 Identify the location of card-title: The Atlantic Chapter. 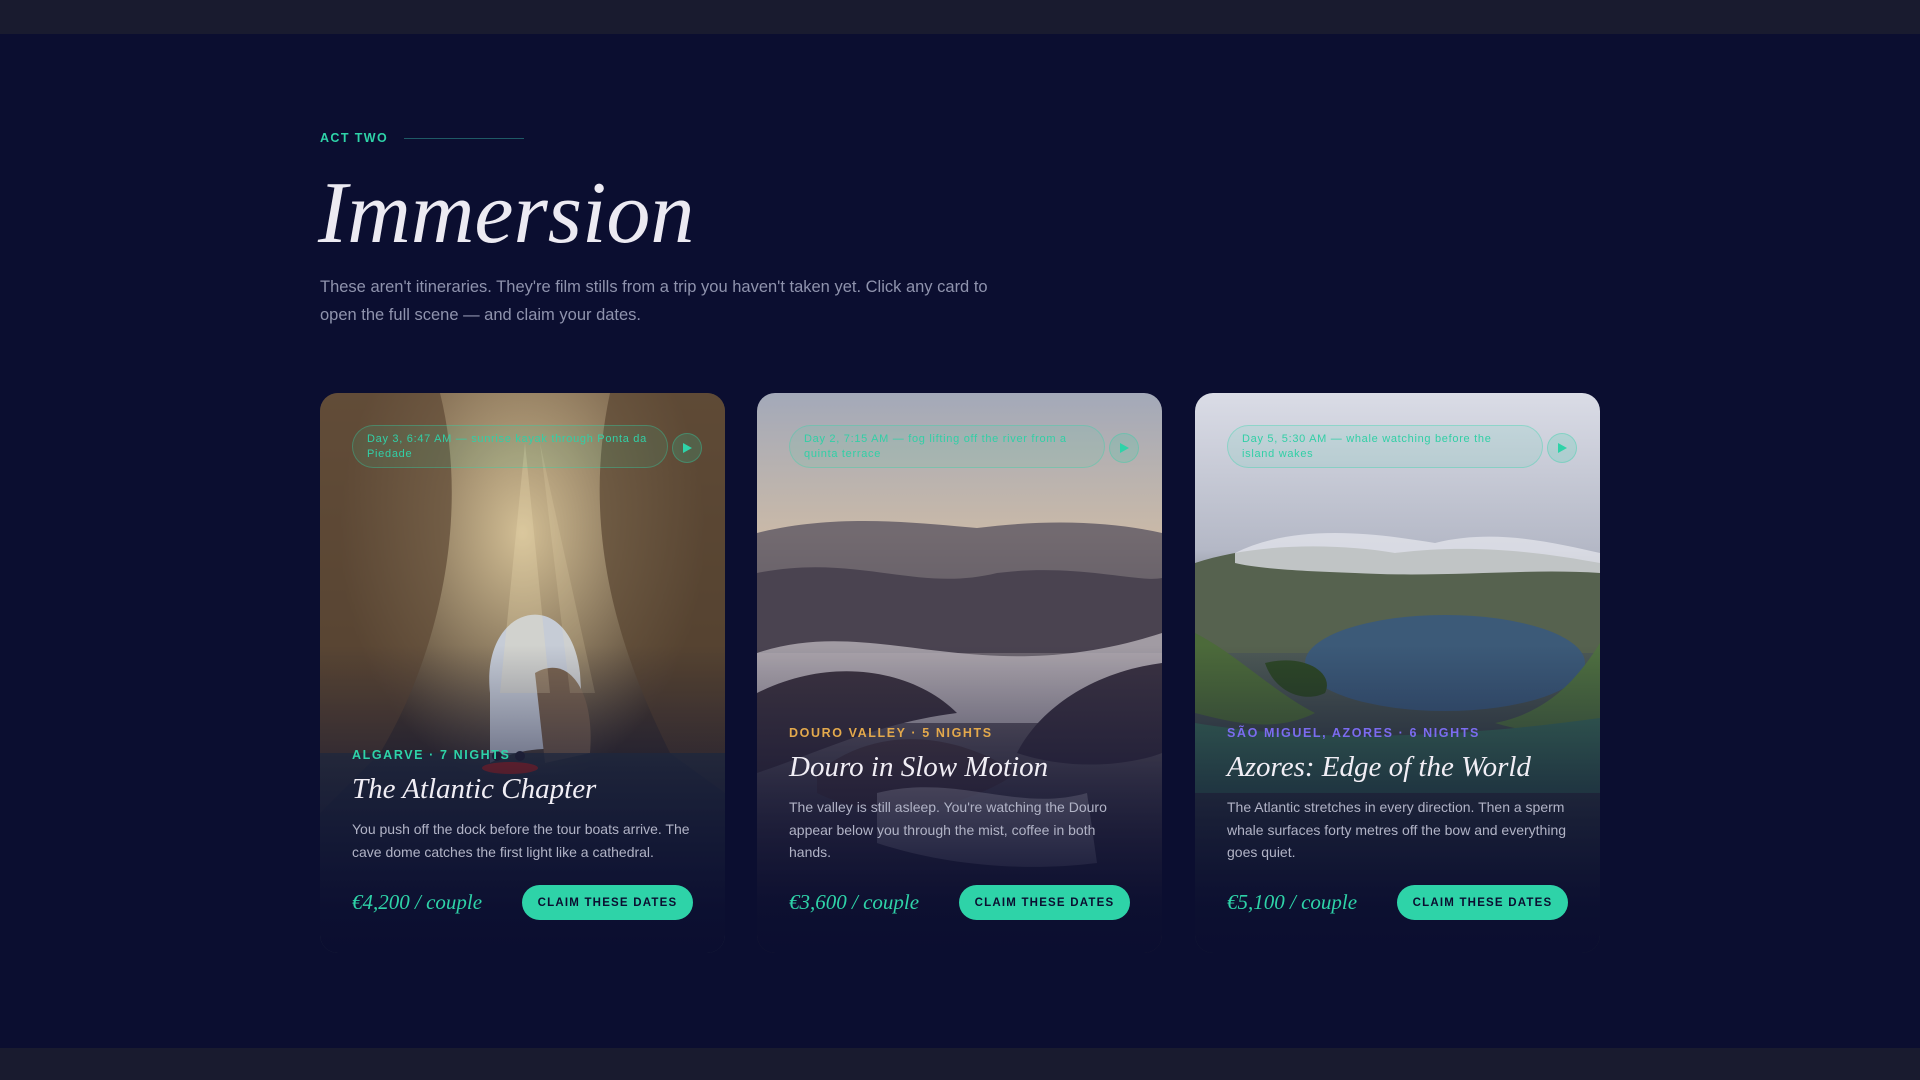
(474, 789).